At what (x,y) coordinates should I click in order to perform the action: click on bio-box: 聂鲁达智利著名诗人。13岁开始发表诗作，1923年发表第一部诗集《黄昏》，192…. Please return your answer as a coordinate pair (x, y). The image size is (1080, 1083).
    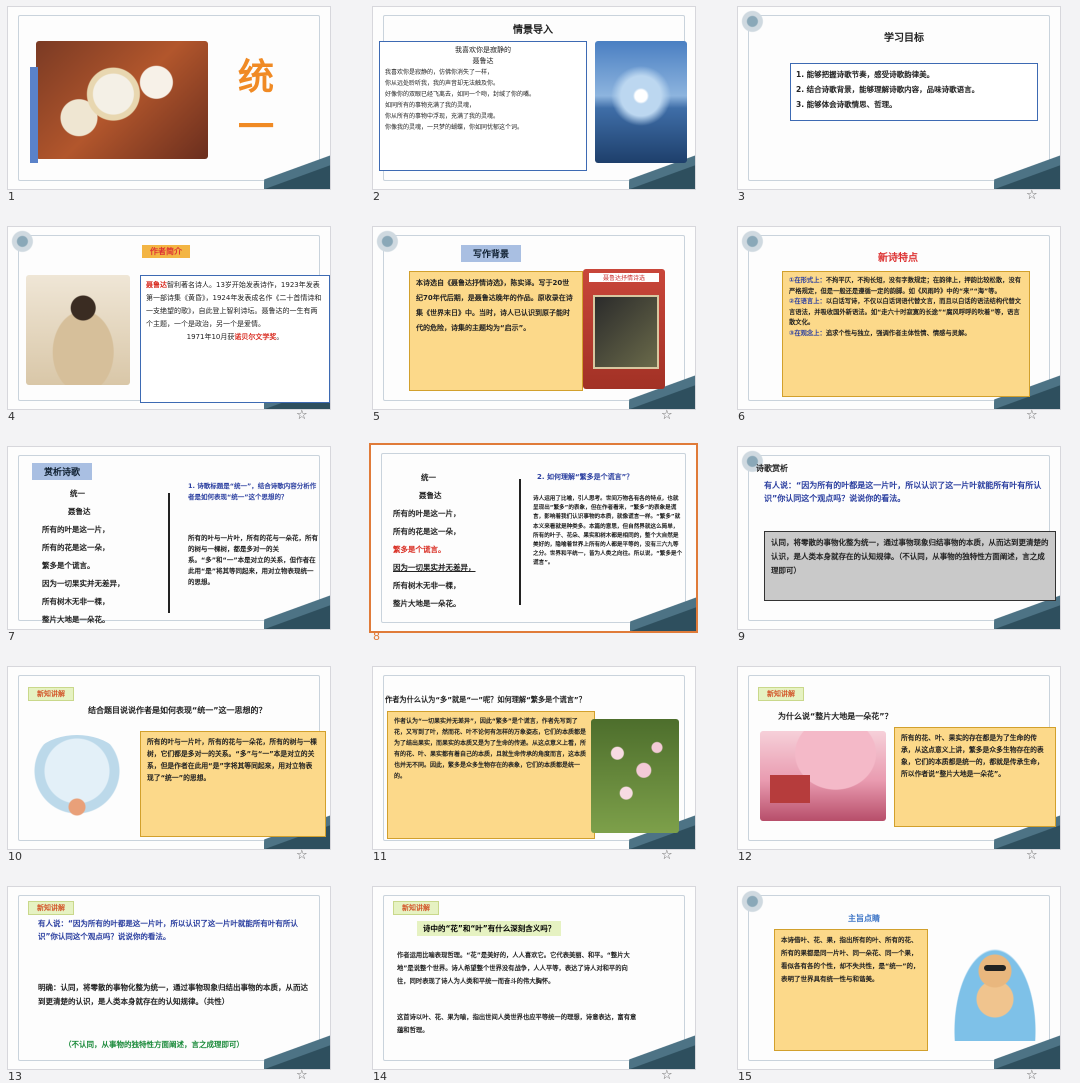
    Looking at the image, I should click on (235, 339).